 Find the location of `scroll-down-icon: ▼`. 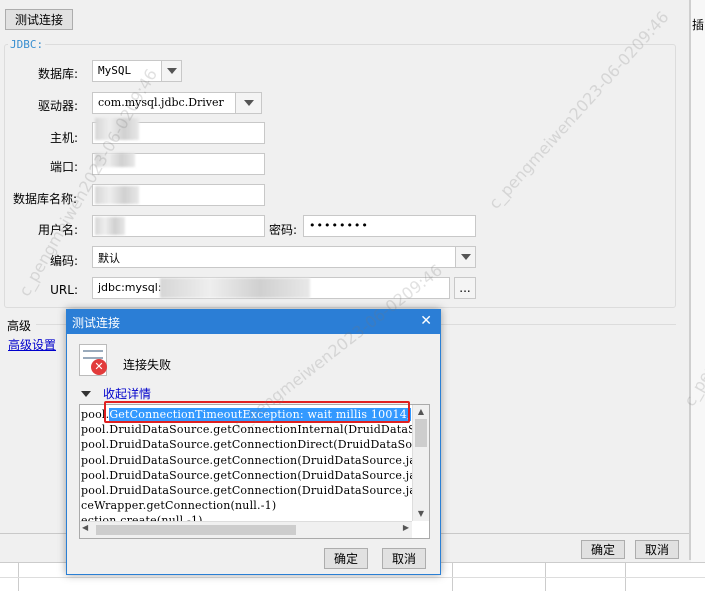

scroll-down-icon: ▼ is located at coordinates (421, 514).